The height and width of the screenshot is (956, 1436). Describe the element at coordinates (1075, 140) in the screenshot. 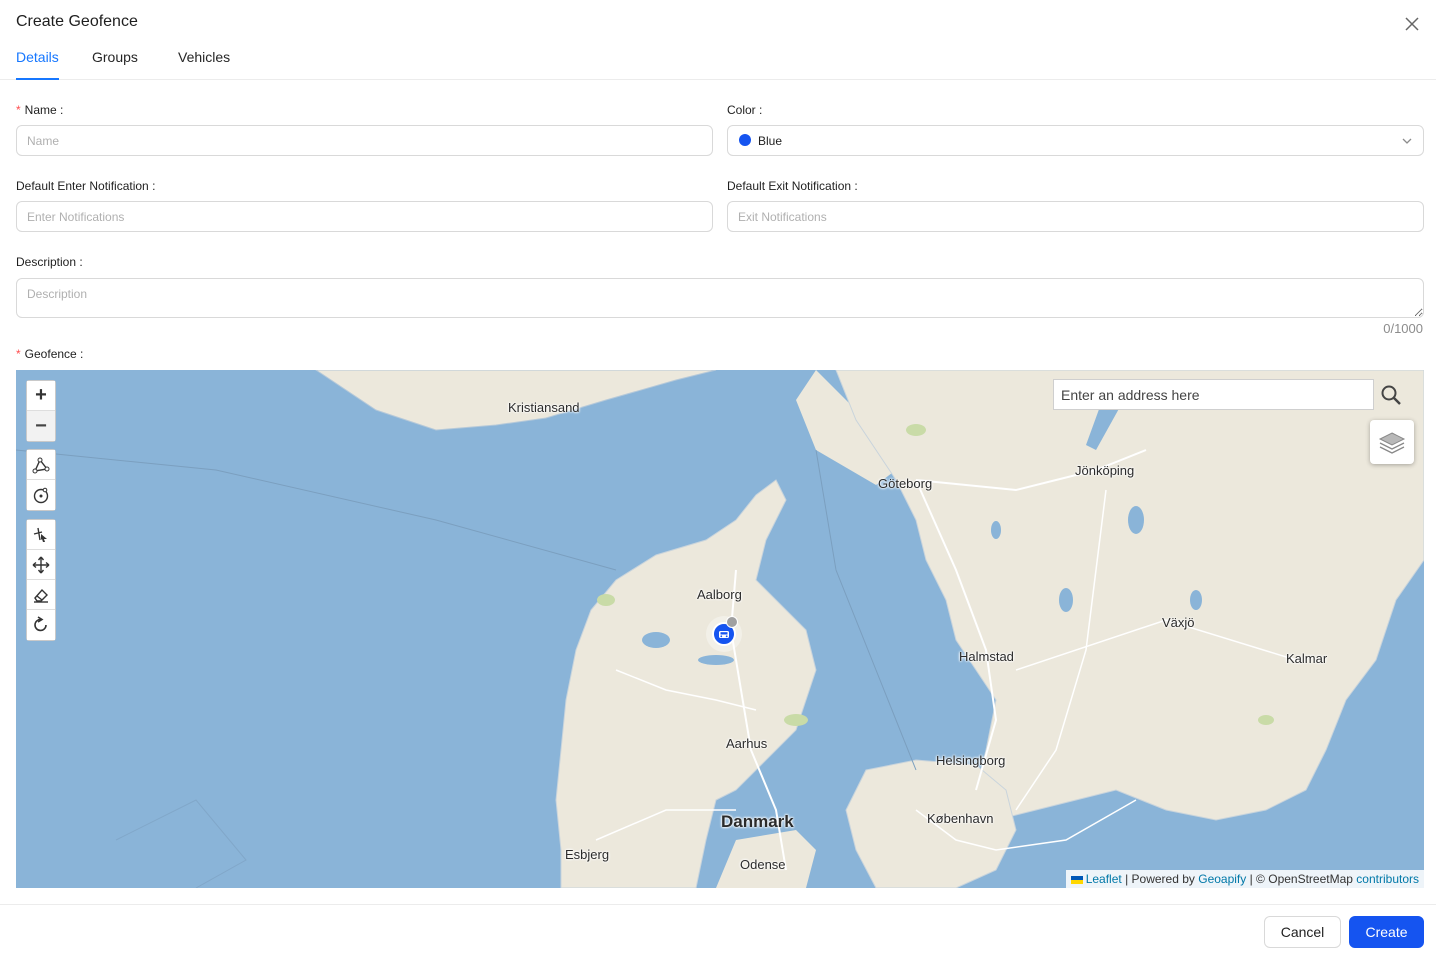

I see `color-select: Blue` at that location.